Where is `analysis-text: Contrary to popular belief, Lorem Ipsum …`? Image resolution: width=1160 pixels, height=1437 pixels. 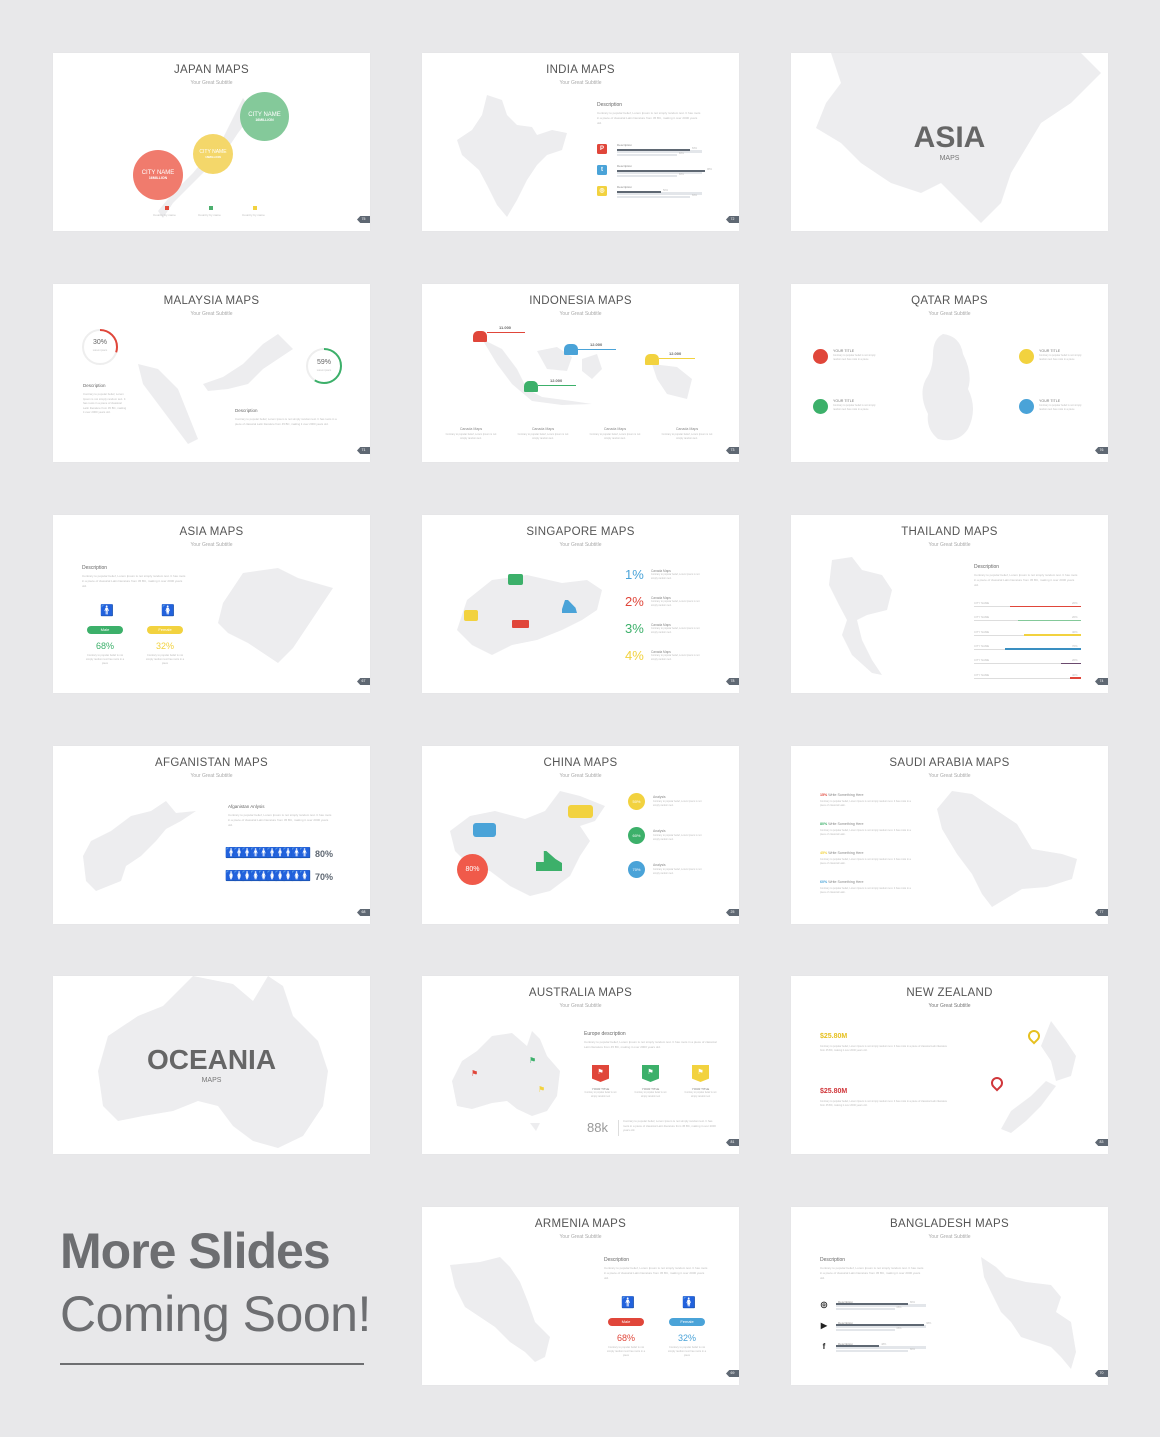
analysis-text: Contrary to popular belief, Lorem Ipsum … is located at coordinates (280, 820).